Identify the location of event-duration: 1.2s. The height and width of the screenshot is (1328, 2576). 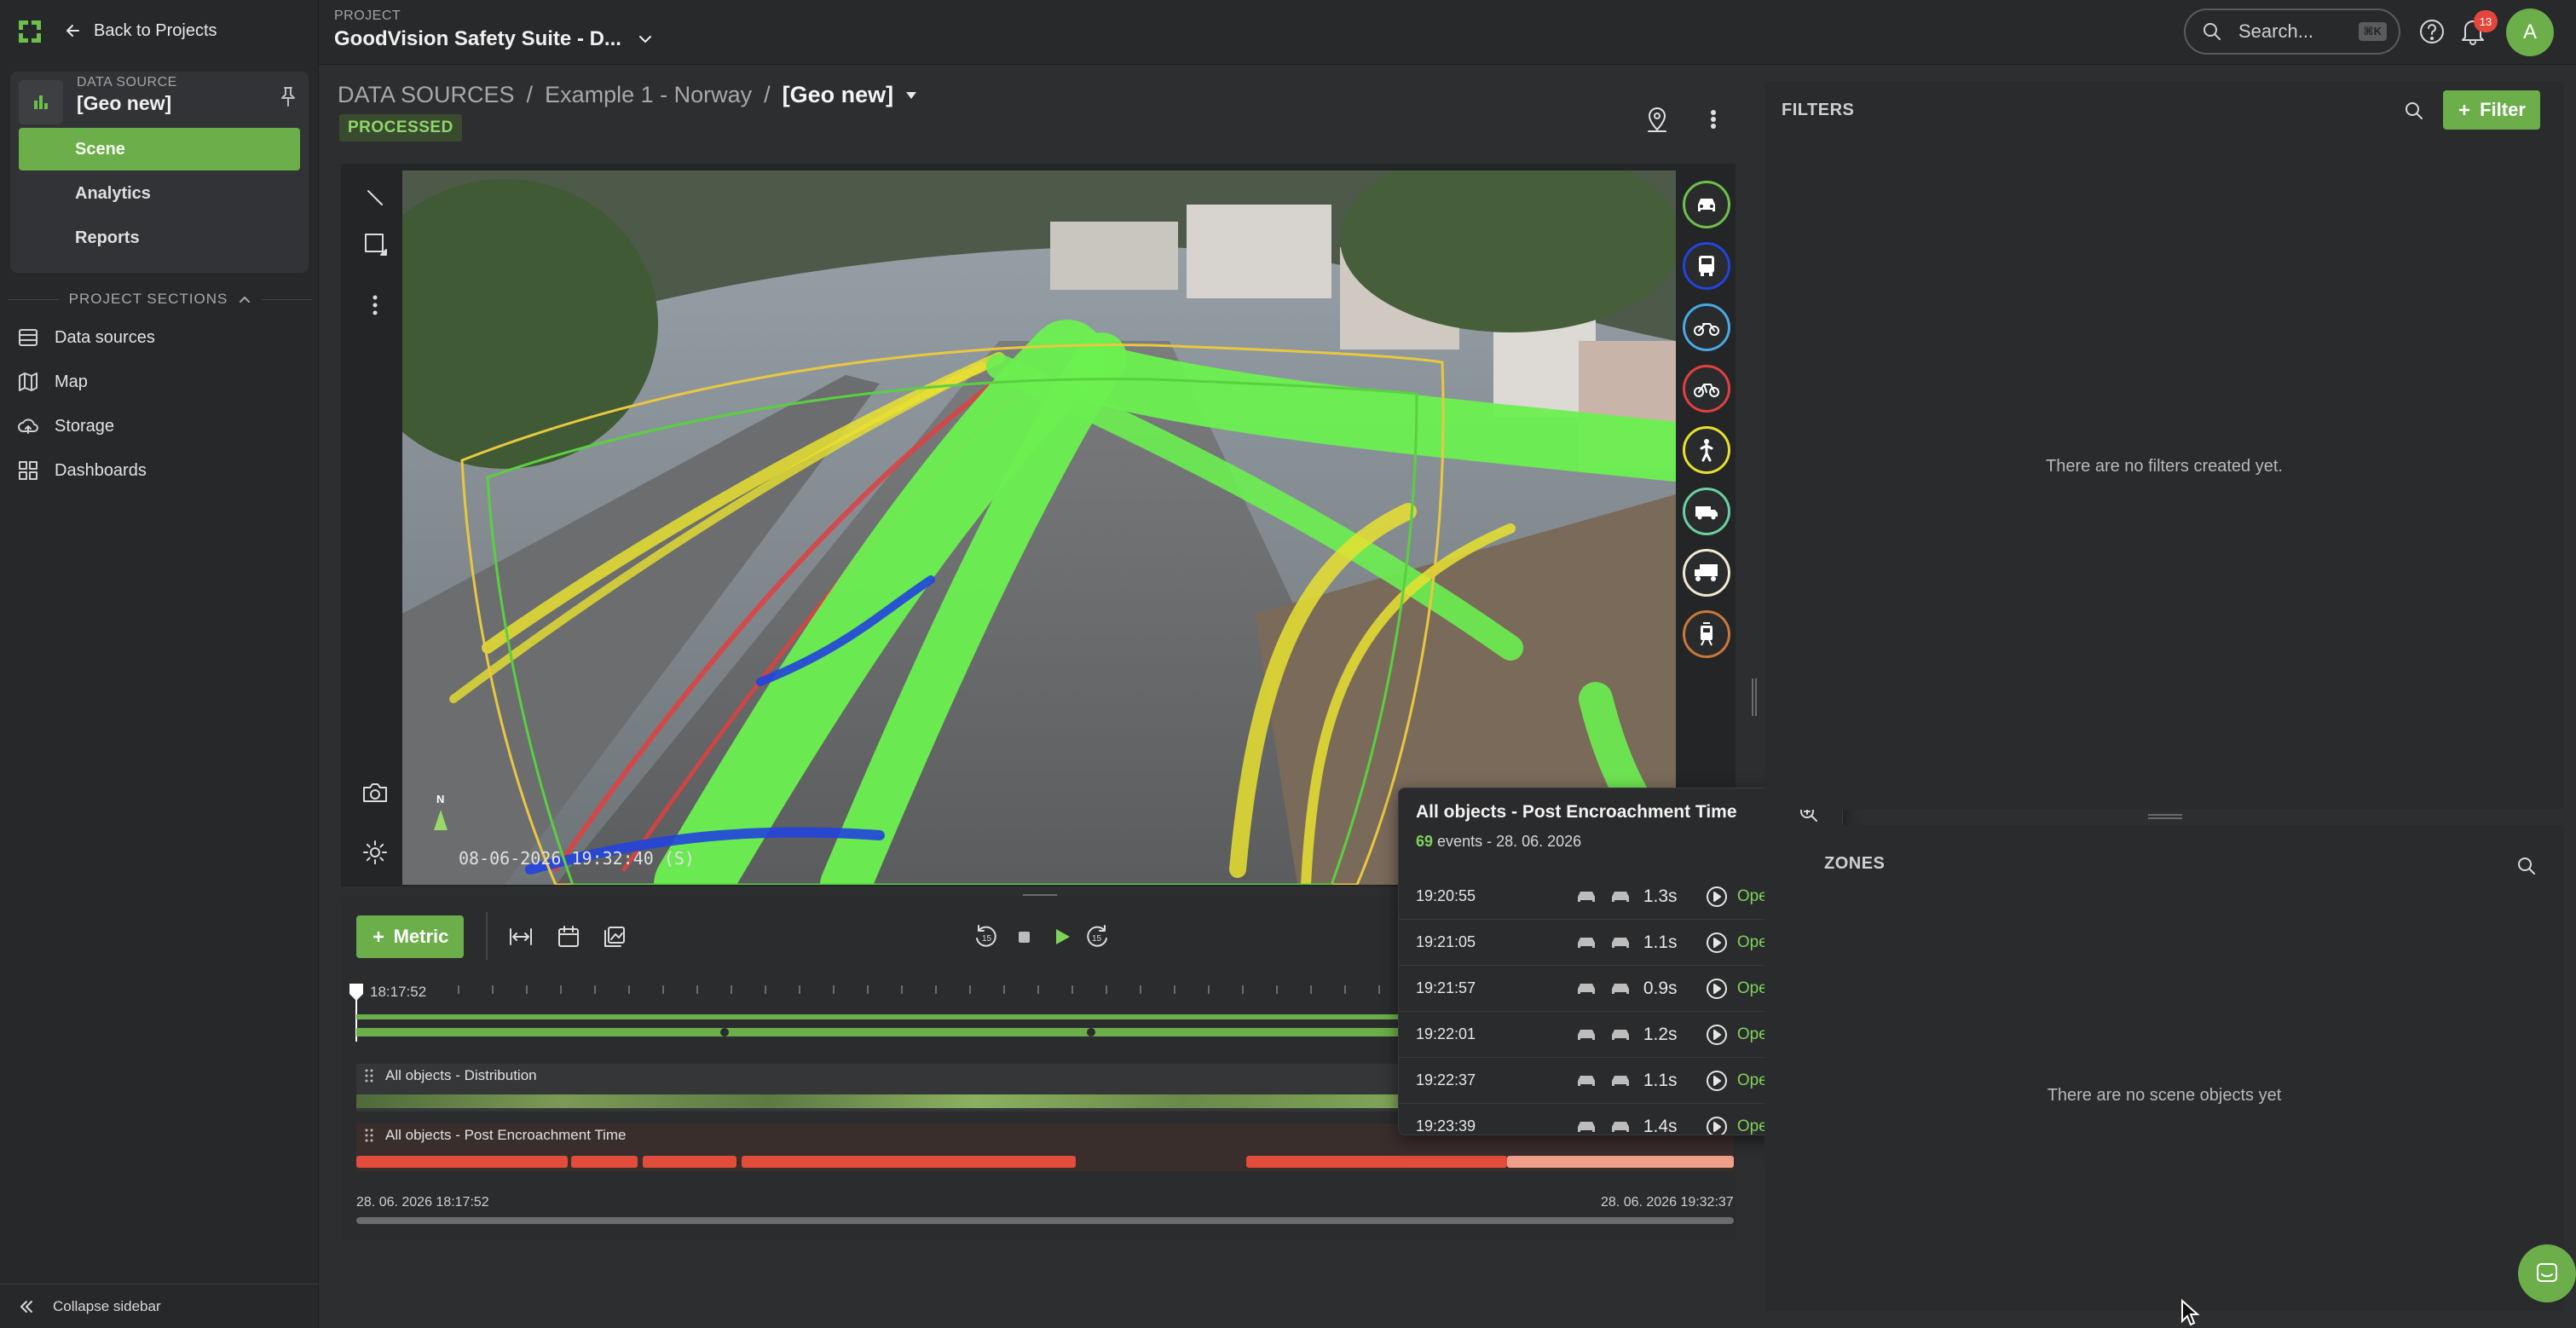
(1660, 1034).